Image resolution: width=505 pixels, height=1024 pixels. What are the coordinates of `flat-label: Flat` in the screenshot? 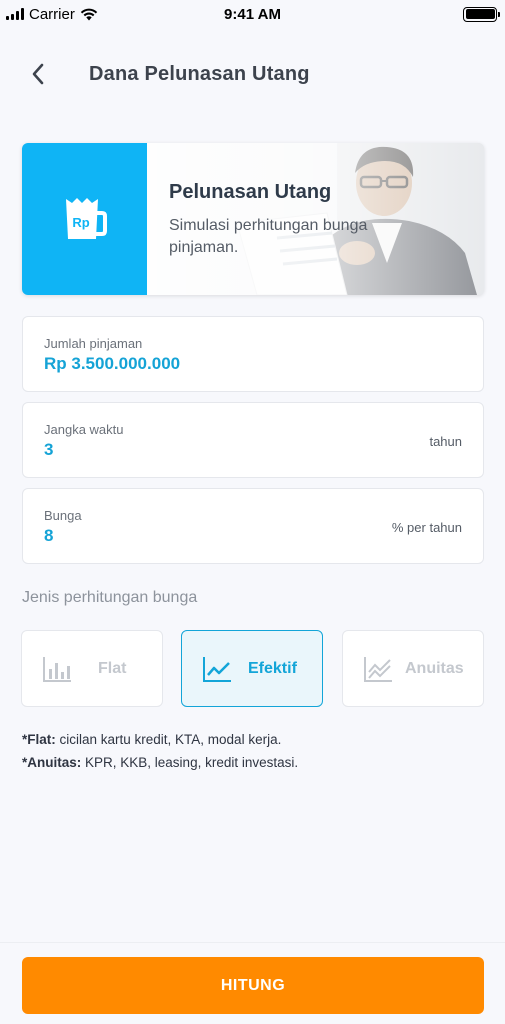 It's located at (112, 668).